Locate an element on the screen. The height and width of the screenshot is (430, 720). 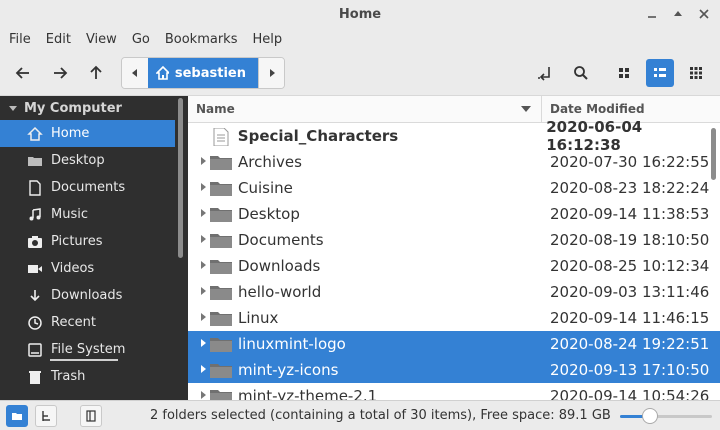
menu-go: Go is located at coordinates (144, 39).